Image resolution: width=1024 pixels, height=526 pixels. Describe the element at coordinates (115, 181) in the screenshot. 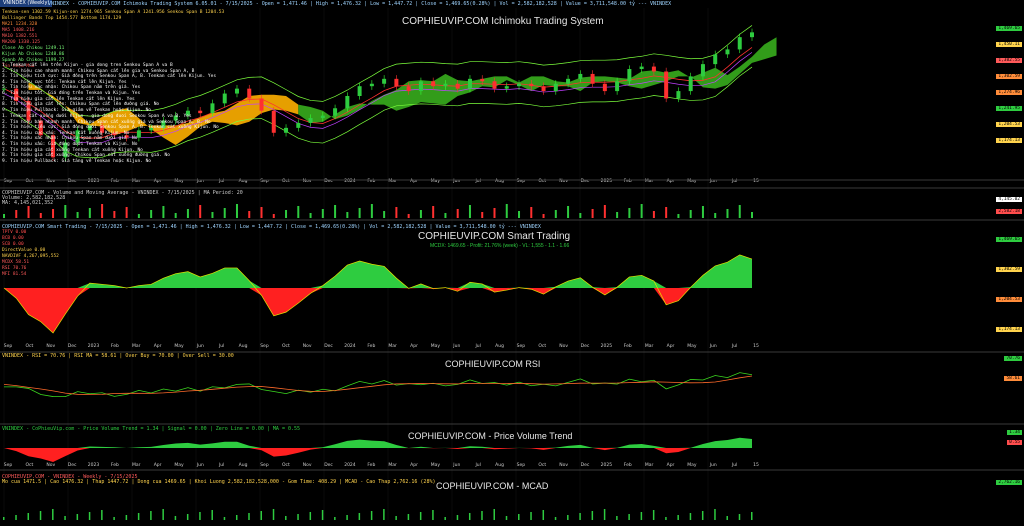

I see `axis-0-label-5: Feb` at that location.